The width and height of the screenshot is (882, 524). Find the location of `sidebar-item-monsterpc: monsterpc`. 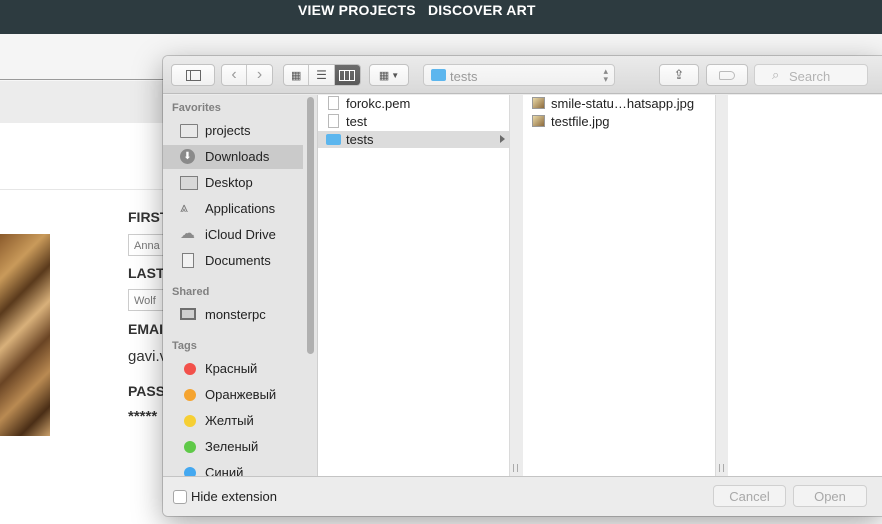

sidebar-item-monsterpc: monsterpc is located at coordinates (233, 315).